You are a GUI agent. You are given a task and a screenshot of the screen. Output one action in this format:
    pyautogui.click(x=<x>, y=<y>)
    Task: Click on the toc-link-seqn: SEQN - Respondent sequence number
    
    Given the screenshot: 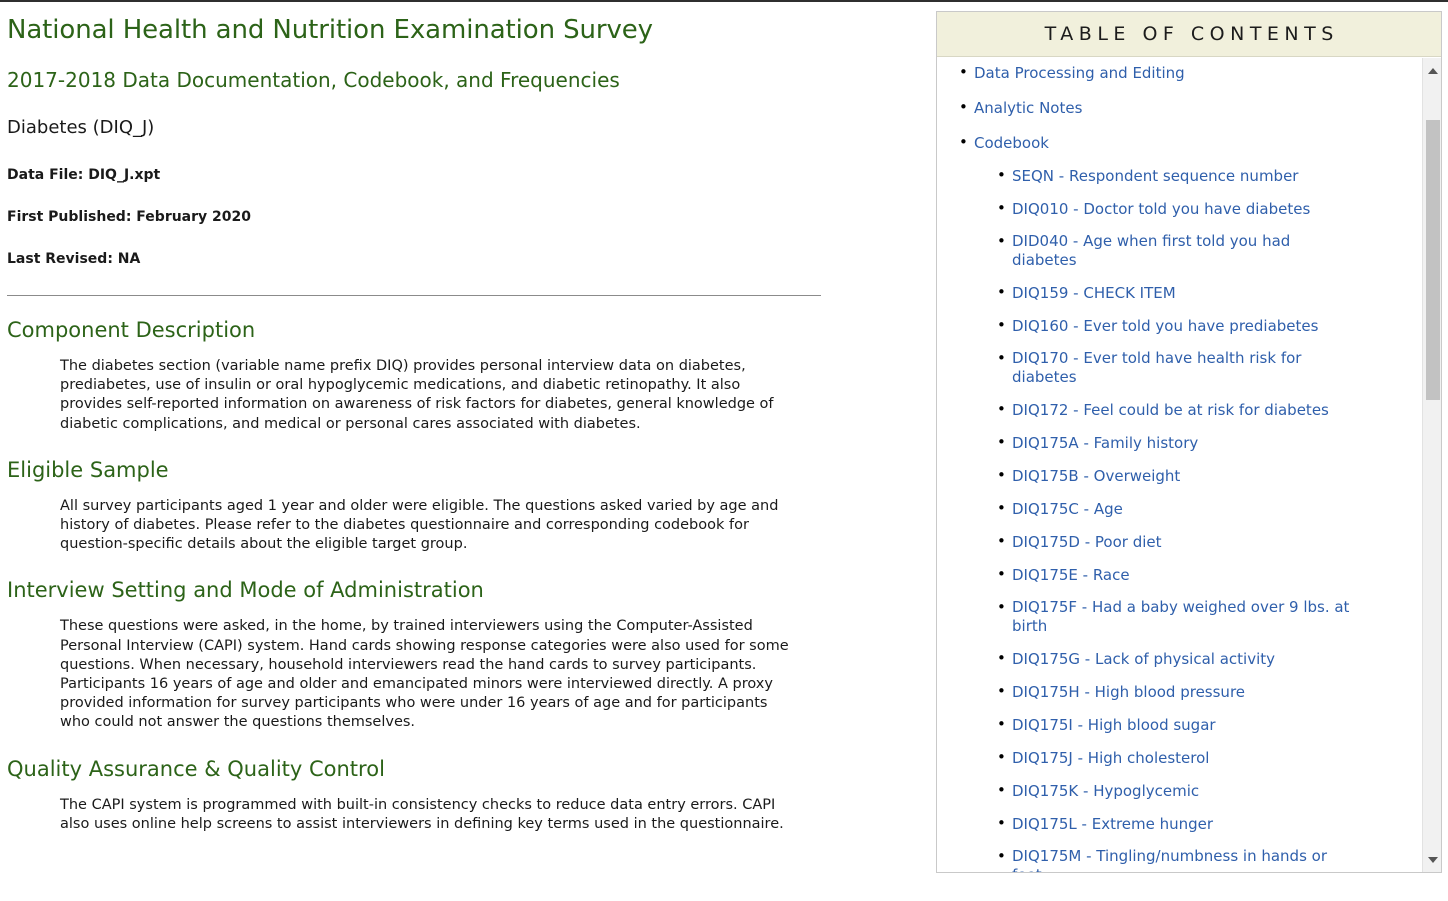 What is the action you would take?
    pyautogui.click(x=1155, y=176)
    